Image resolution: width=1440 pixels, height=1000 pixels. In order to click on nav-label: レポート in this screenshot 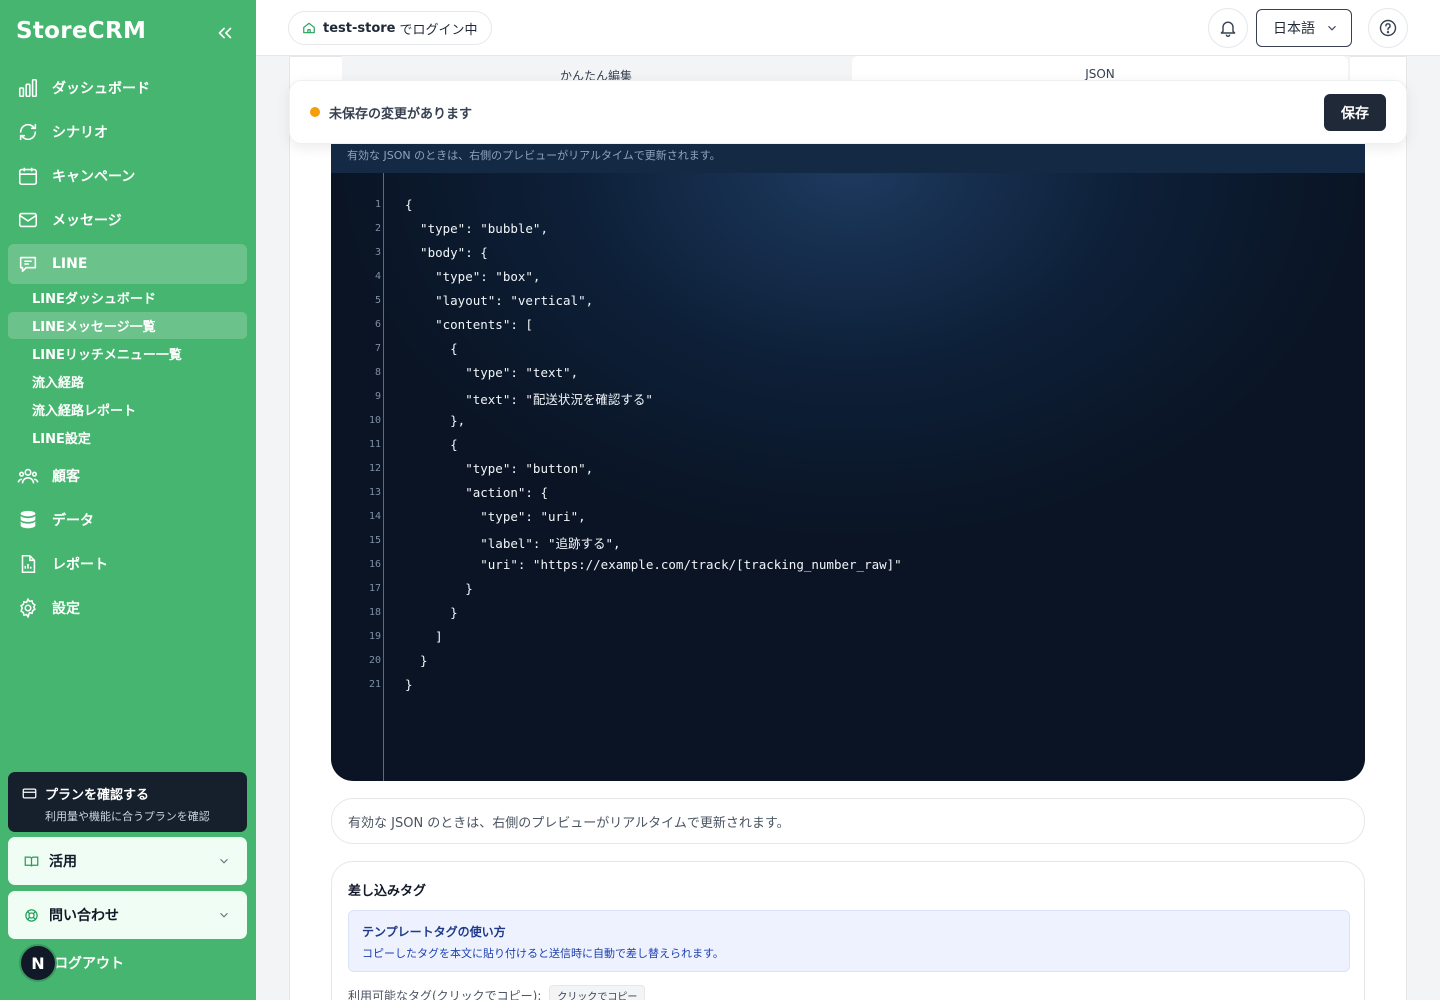, I will do `click(80, 565)`.